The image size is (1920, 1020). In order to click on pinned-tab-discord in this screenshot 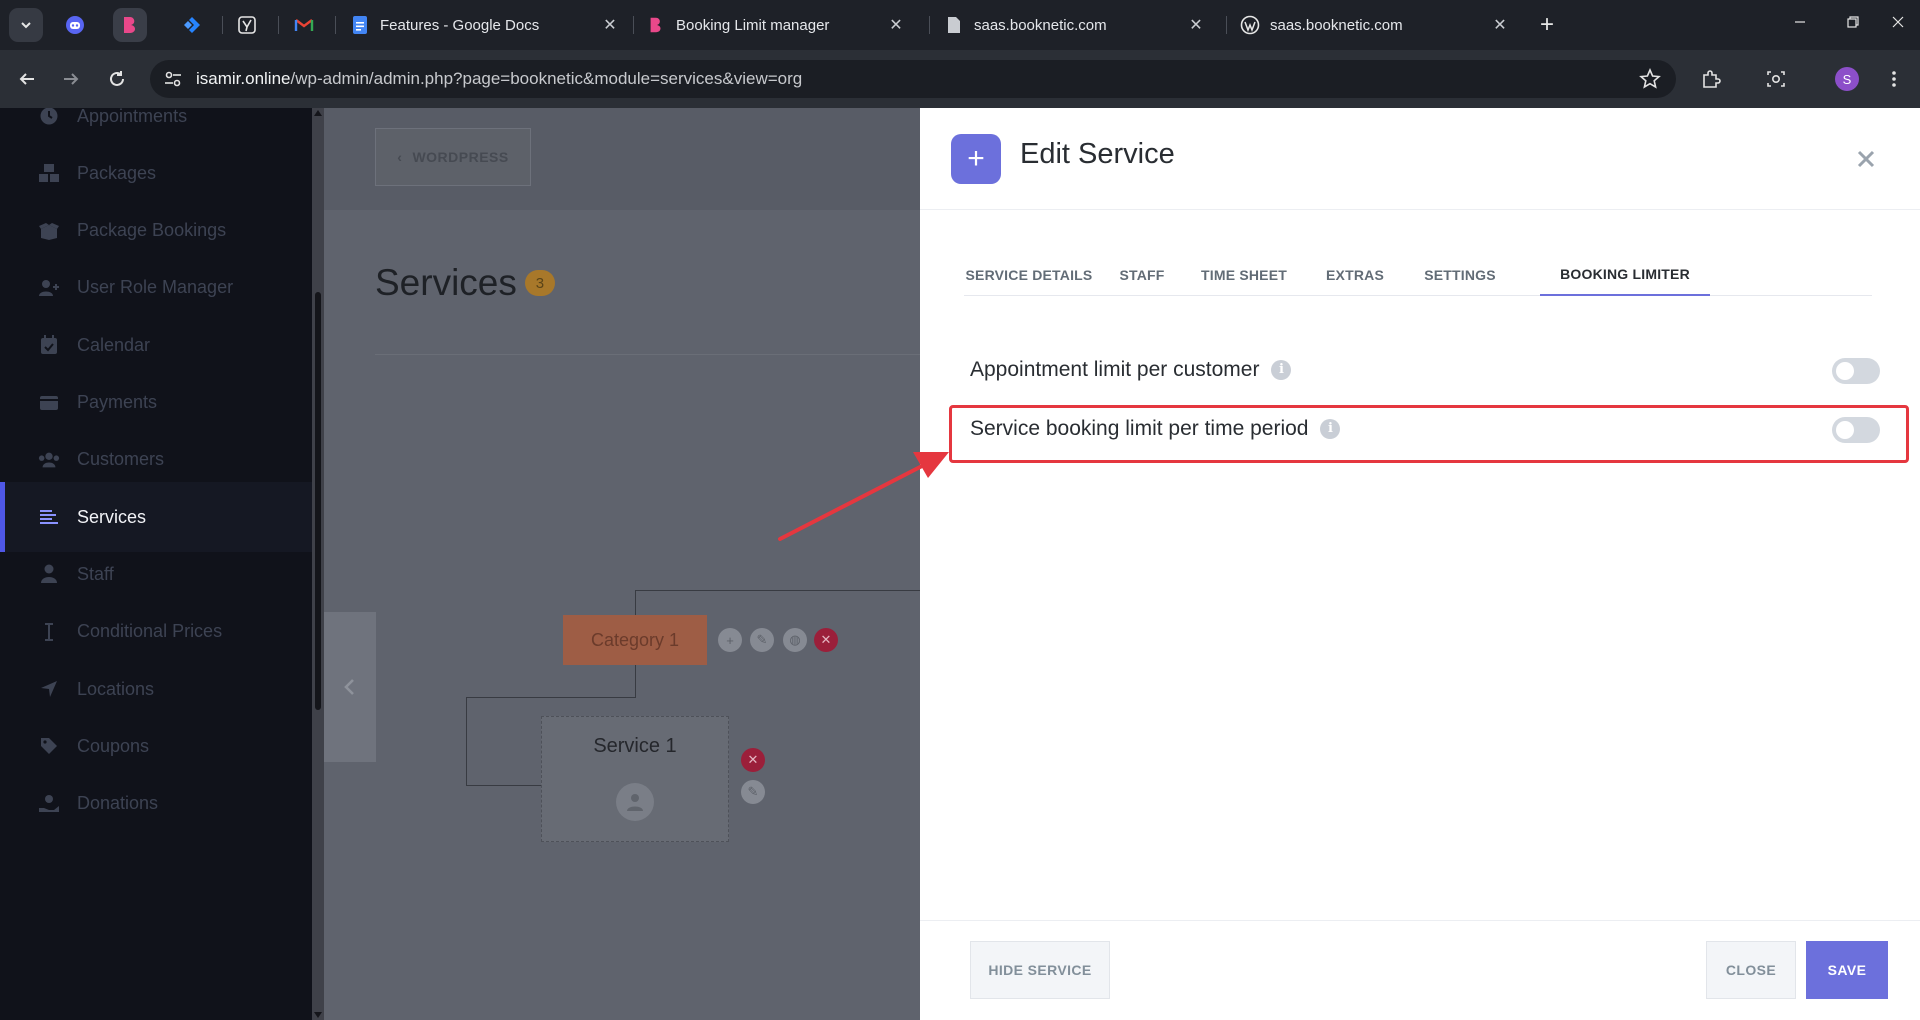, I will do `click(75, 25)`.